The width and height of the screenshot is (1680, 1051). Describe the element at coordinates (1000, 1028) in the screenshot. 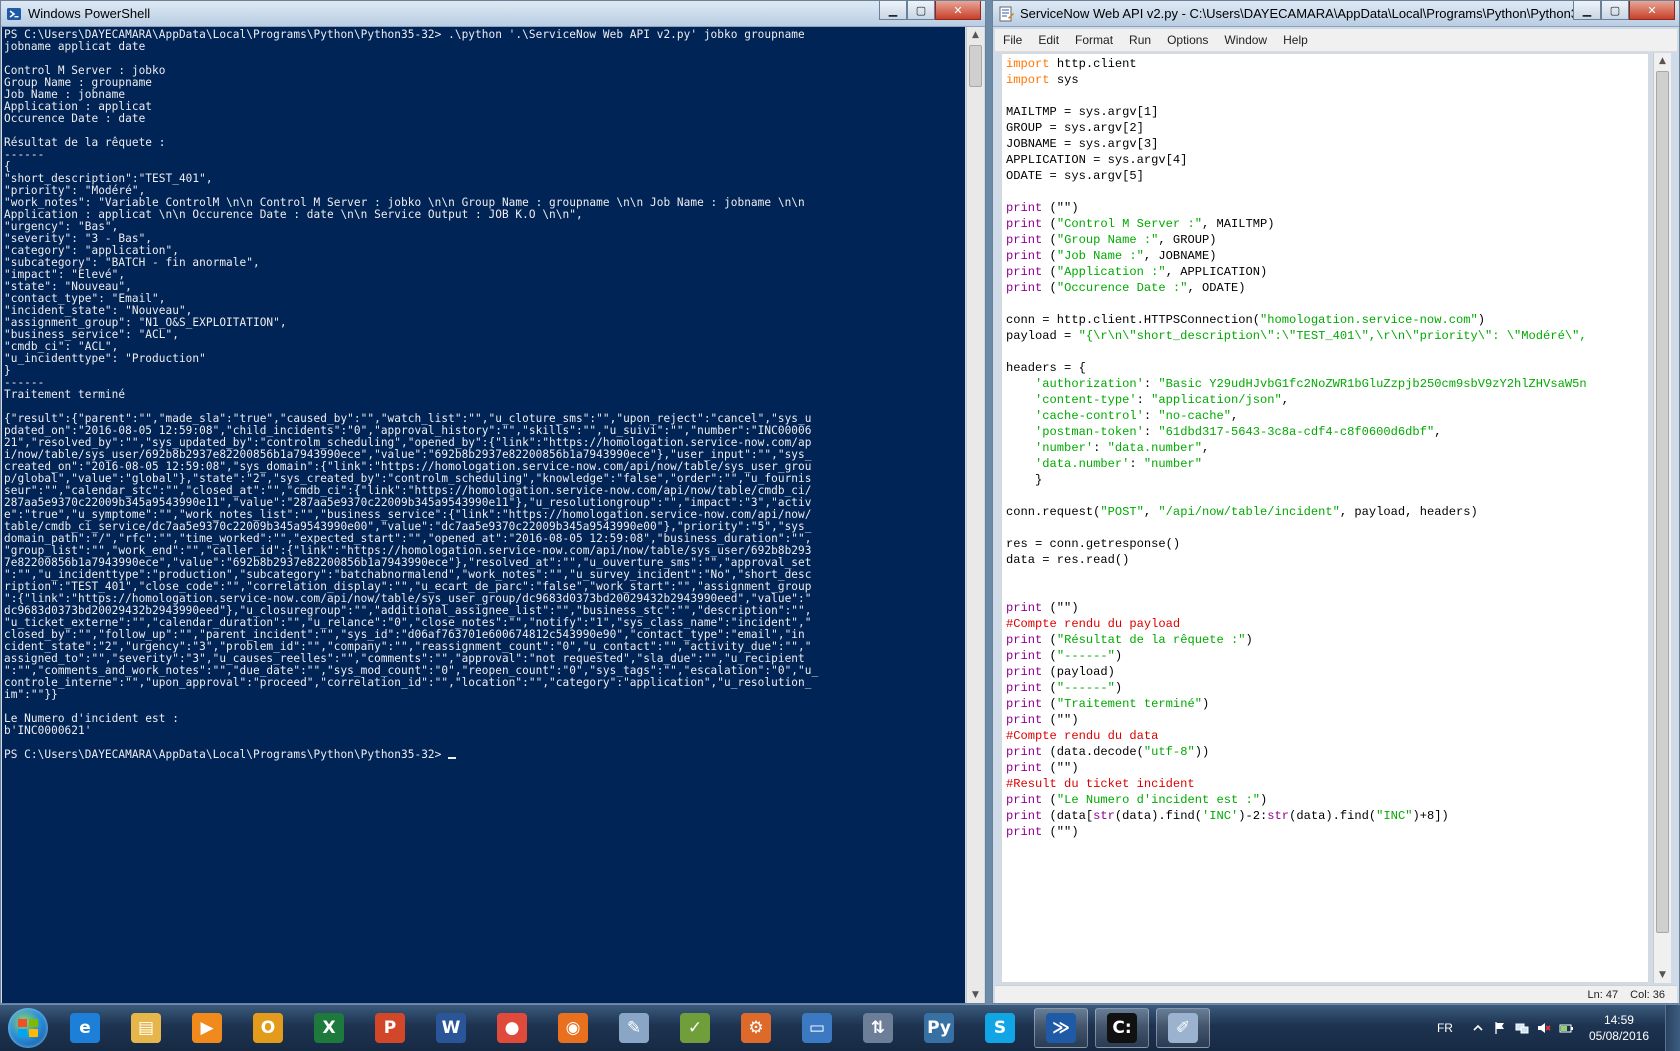

I see `taskbar-button-skype: S` at that location.